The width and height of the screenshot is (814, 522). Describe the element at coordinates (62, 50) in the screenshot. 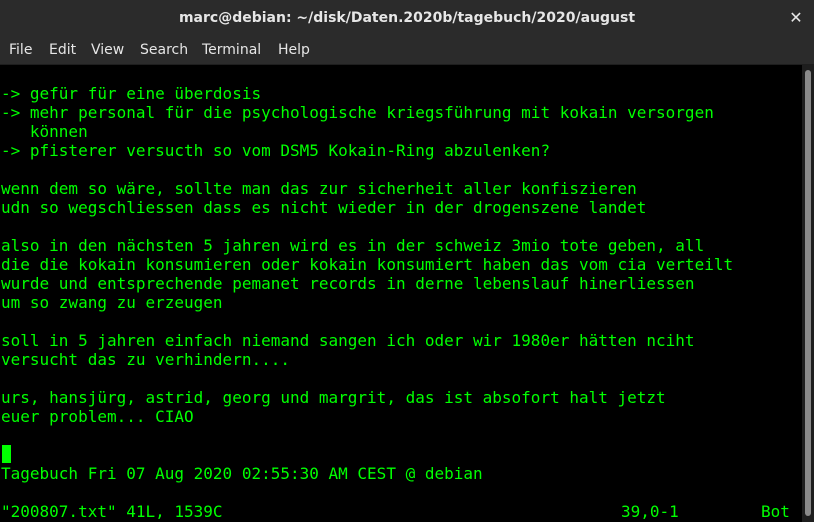

I see `menu-edit: Edit` at that location.